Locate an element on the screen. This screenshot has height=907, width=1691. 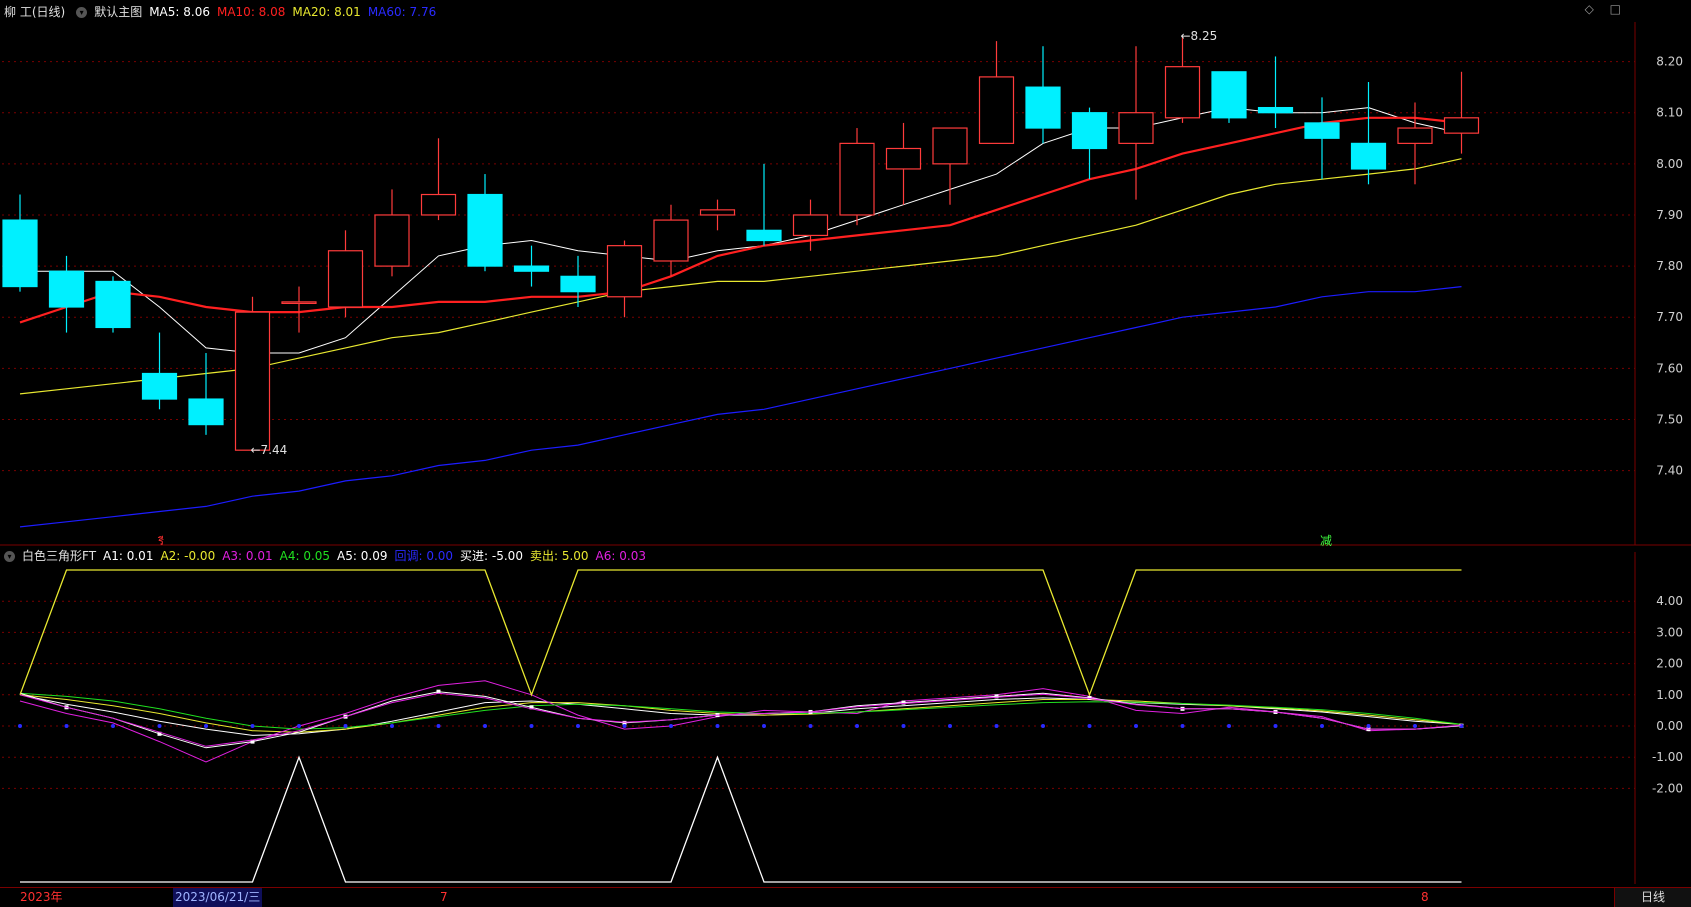
price-tick-label: 8.20 is located at coordinates (1669, 62).